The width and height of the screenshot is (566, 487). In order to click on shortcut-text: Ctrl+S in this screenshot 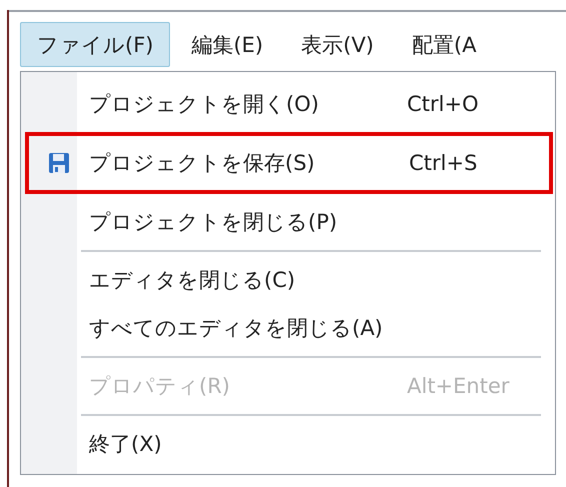, I will do `click(443, 163)`.